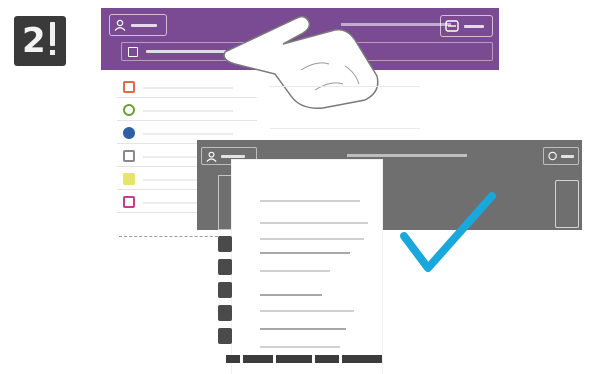  Describe the element at coordinates (129, 202) in the screenshot. I see `app-magenta-icon` at that location.